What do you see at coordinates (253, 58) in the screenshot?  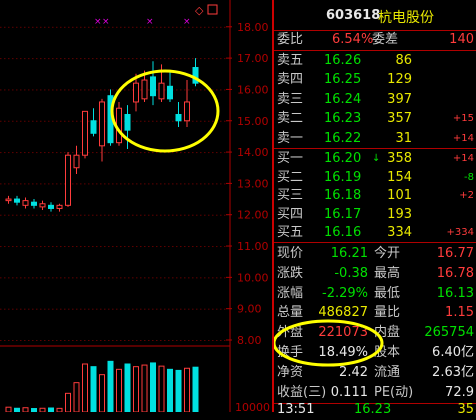 I see `price-tick-label: 17.00` at bounding box center [253, 58].